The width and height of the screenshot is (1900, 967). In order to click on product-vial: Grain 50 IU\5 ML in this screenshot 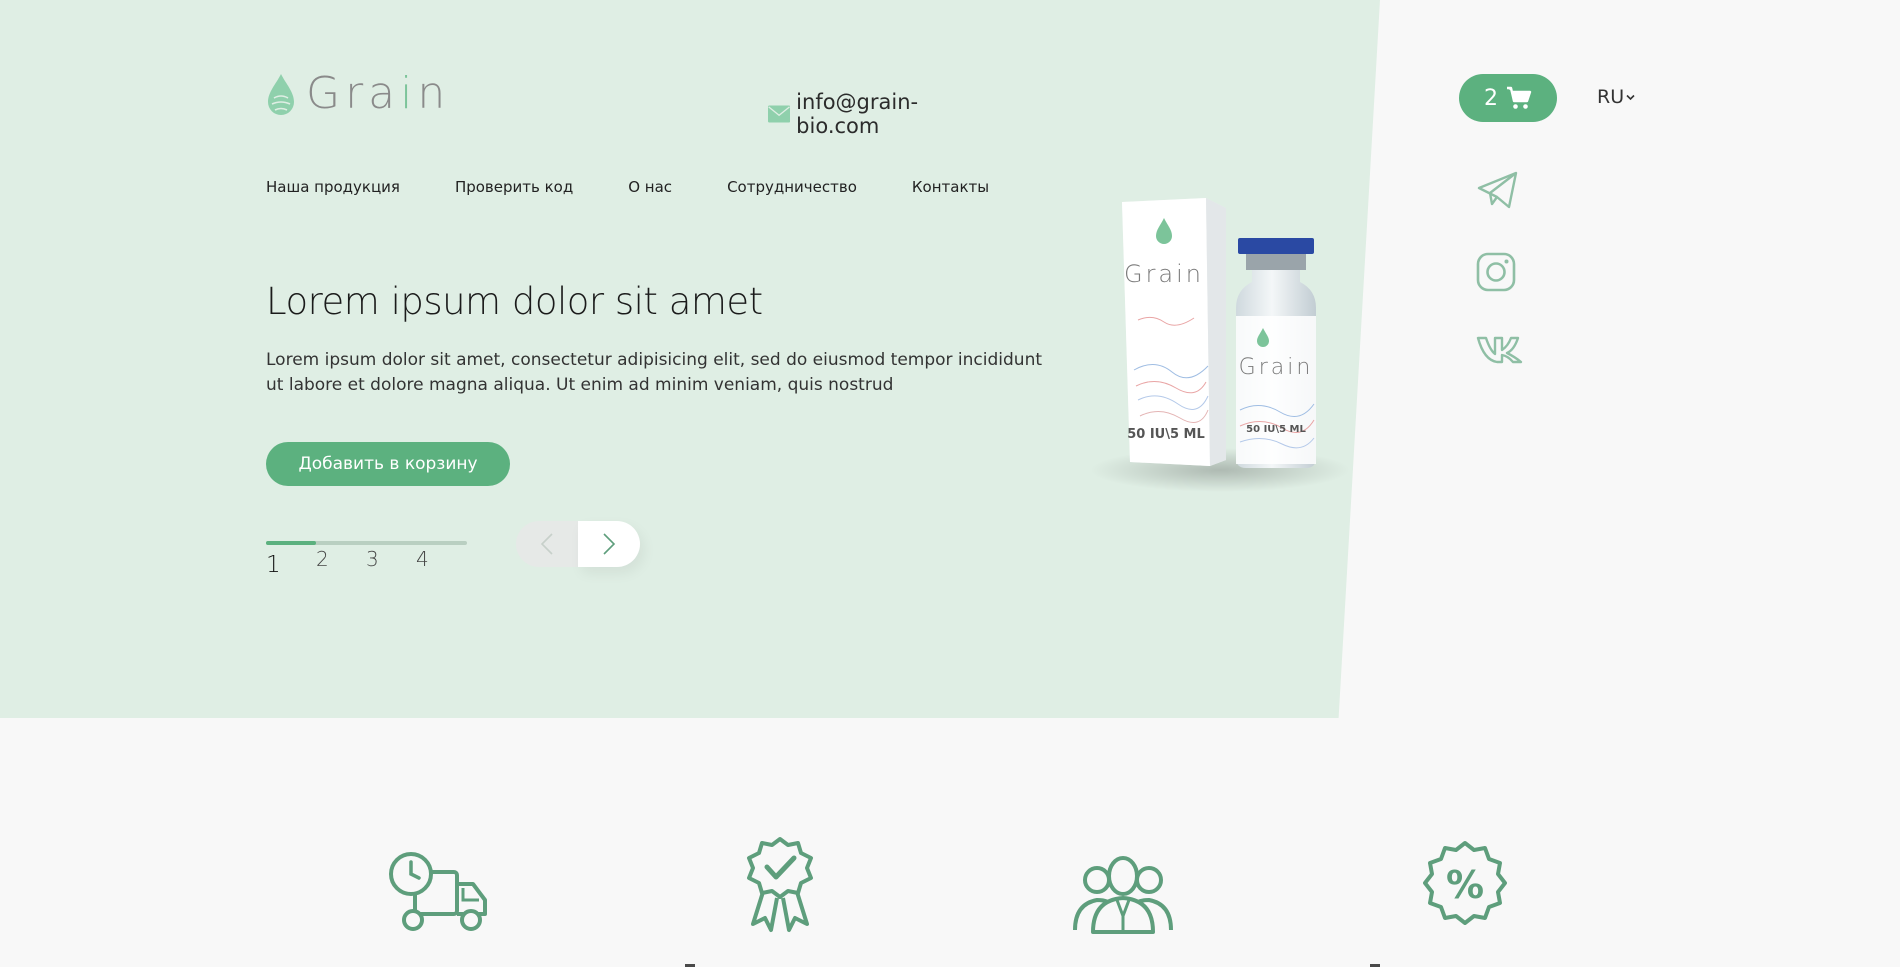, I will do `click(1276, 353)`.